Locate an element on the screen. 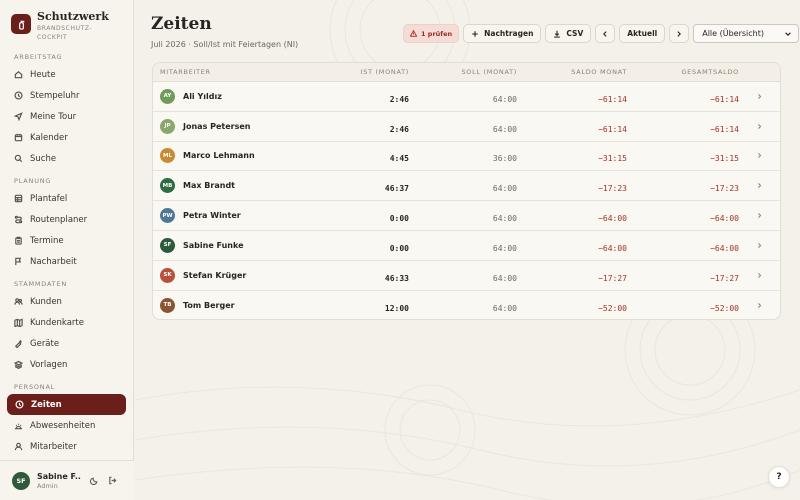  sidebar-item-kundenkarte: Kundenkarte is located at coordinates (63, 322).